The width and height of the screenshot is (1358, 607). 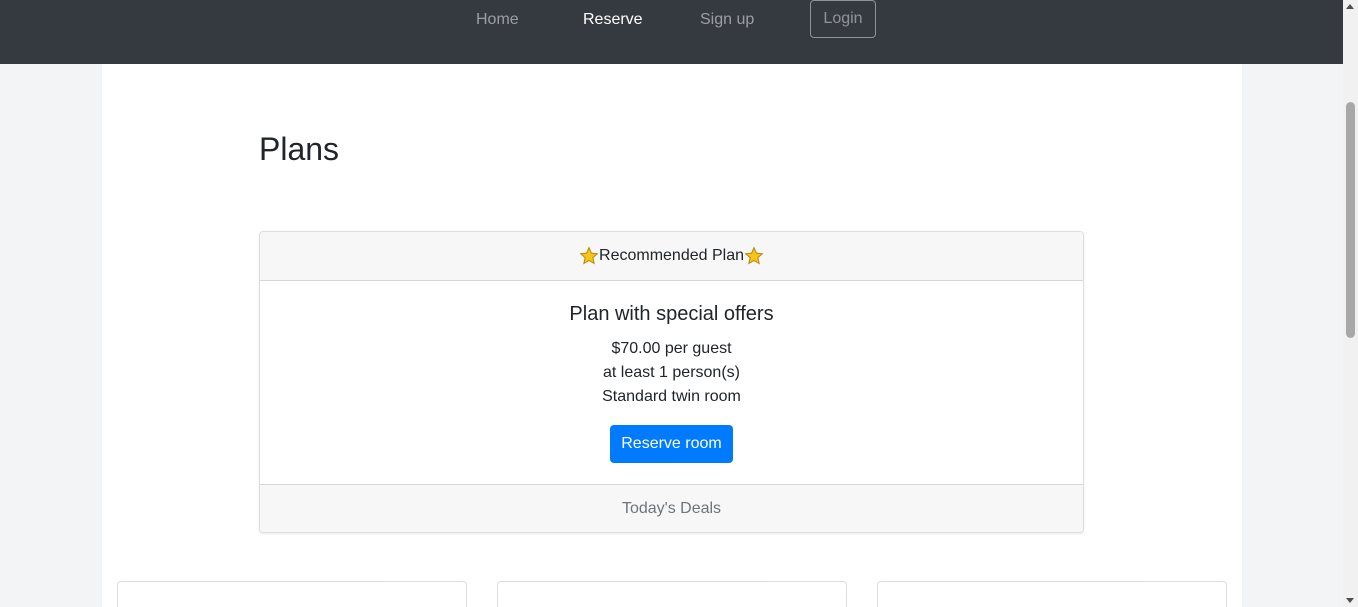 I want to click on scroll-up-icon, so click(x=1350, y=6).